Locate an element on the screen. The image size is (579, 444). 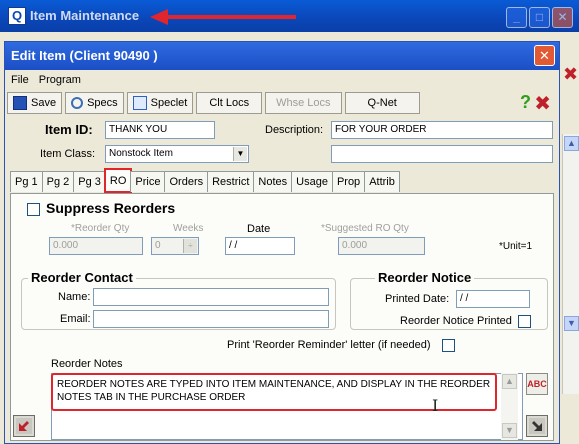
print-reminder-checkbox is located at coordinates (448, 345).